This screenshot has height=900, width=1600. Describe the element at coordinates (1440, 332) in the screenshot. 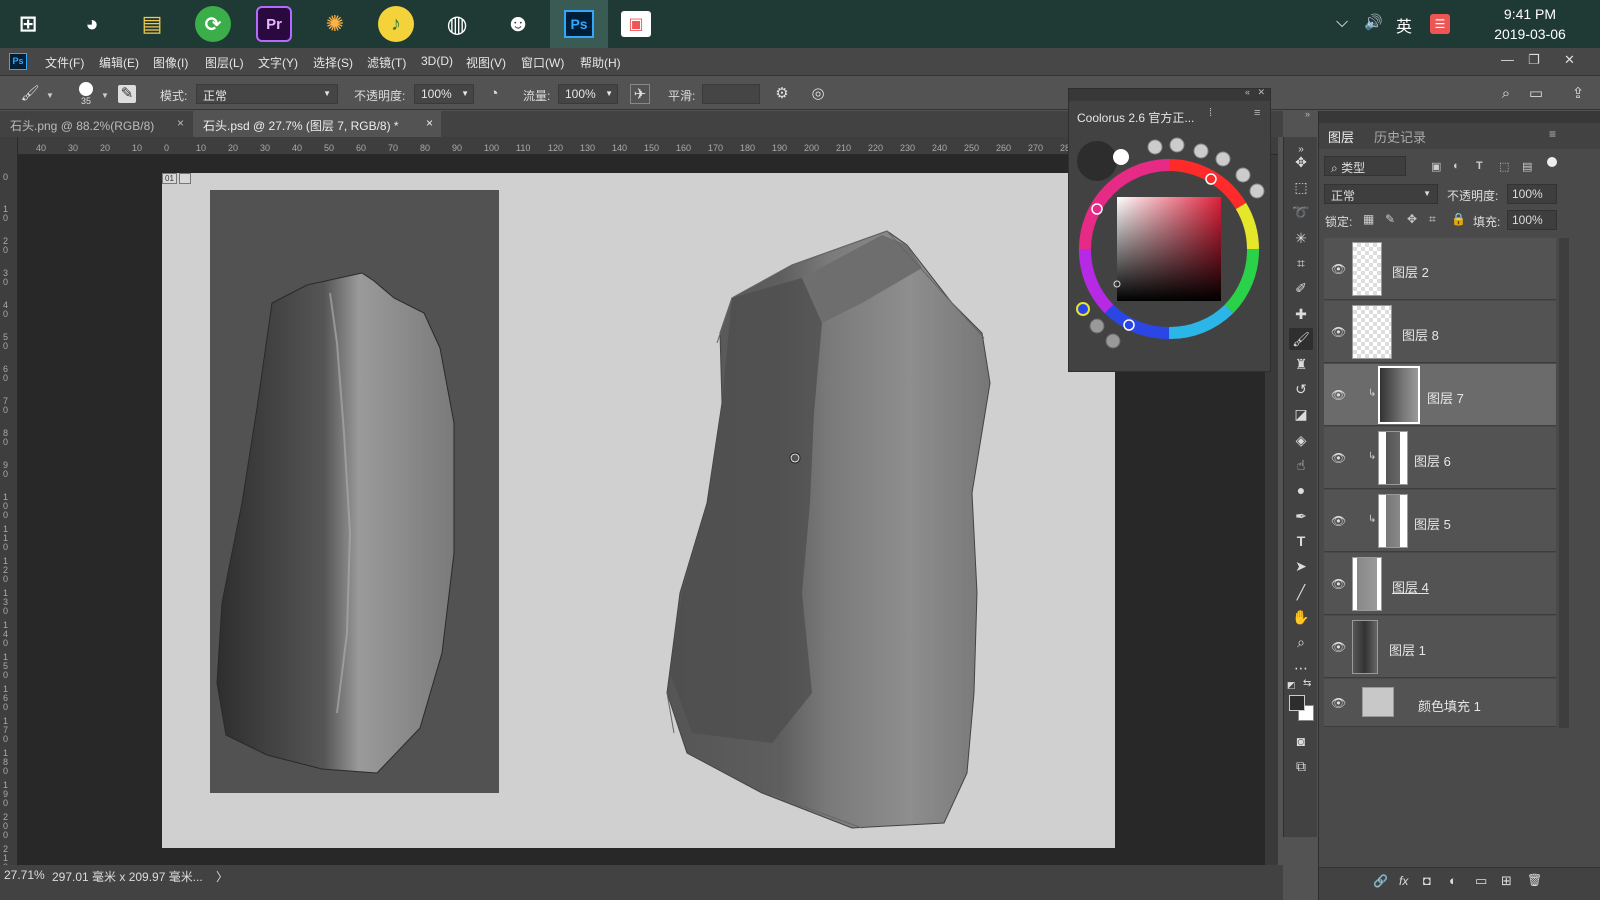

I see `layer-row-8: 👁 图层 8` at that location.